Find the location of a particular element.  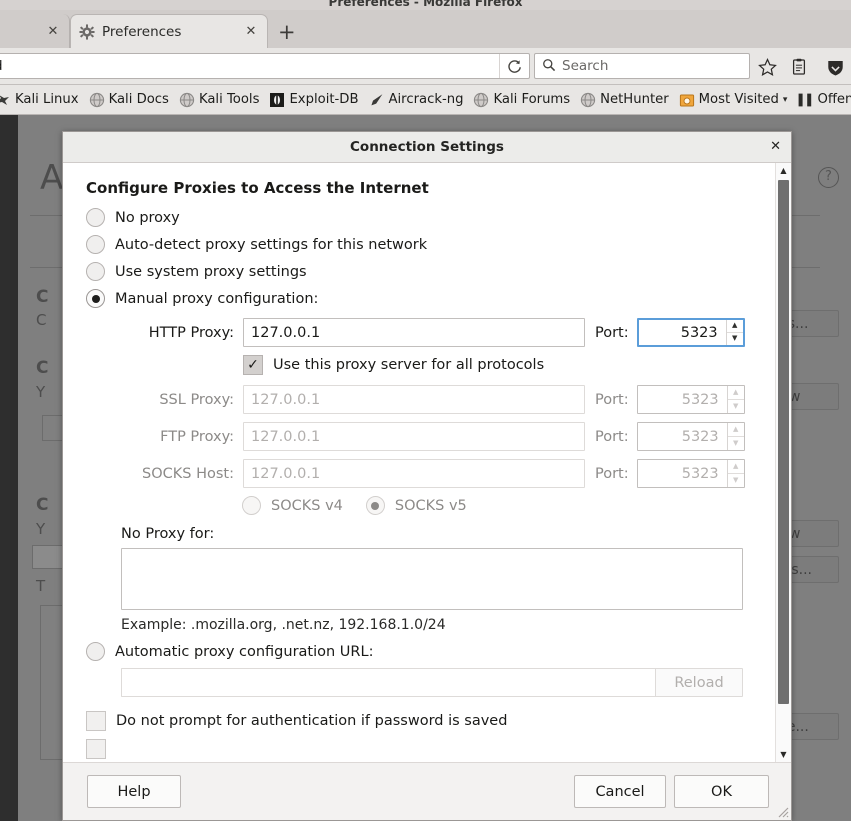

no-proxy-textarea is located at coordinates (432, 579).